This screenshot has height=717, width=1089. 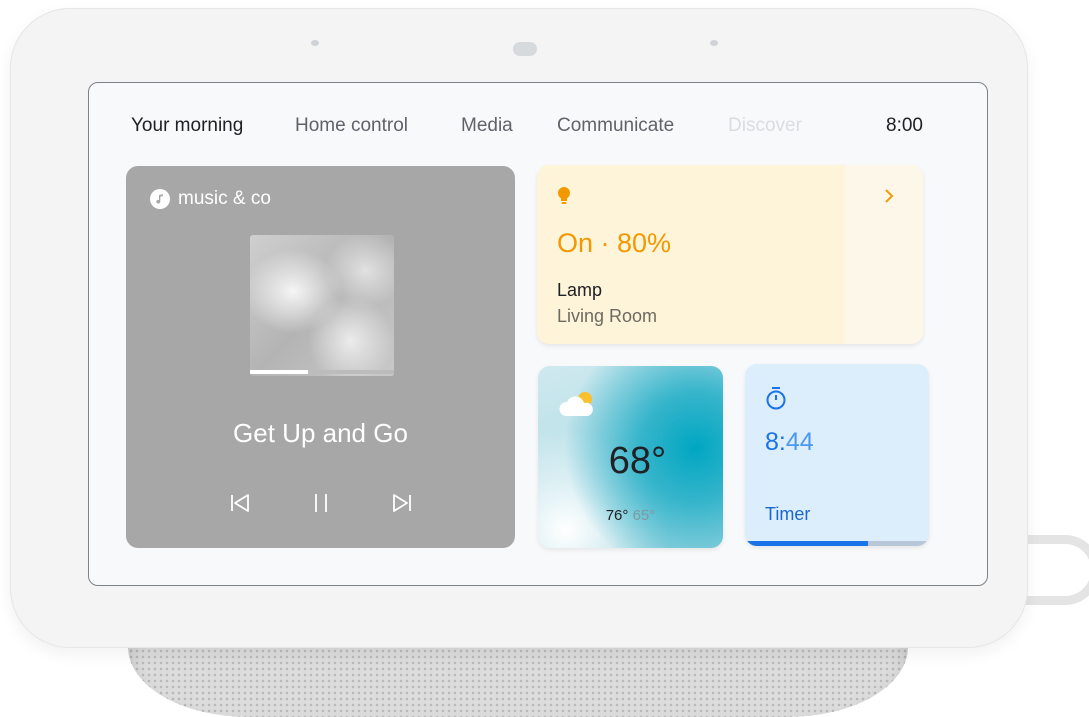 What do you see at coordinates (775, 442) in the screenshot?
I see `timer-hours: 8:` at bounding box center [775, 442].